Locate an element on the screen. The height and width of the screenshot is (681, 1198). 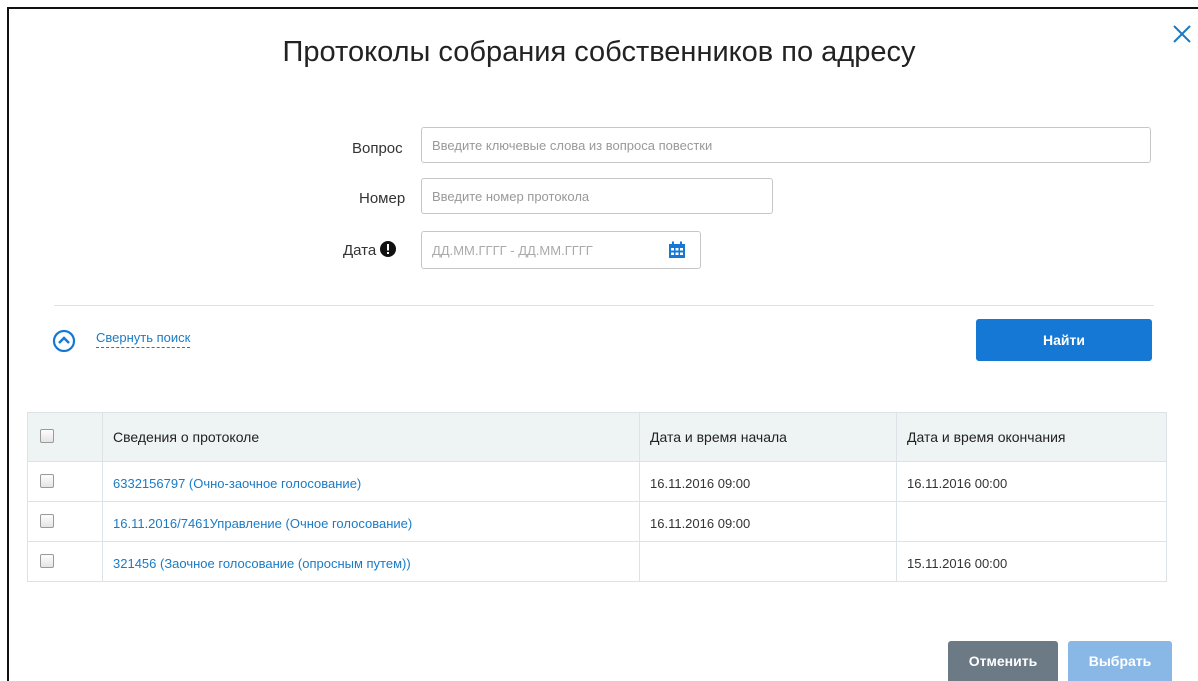
end-datetime is located at coordinates (1031, 521).